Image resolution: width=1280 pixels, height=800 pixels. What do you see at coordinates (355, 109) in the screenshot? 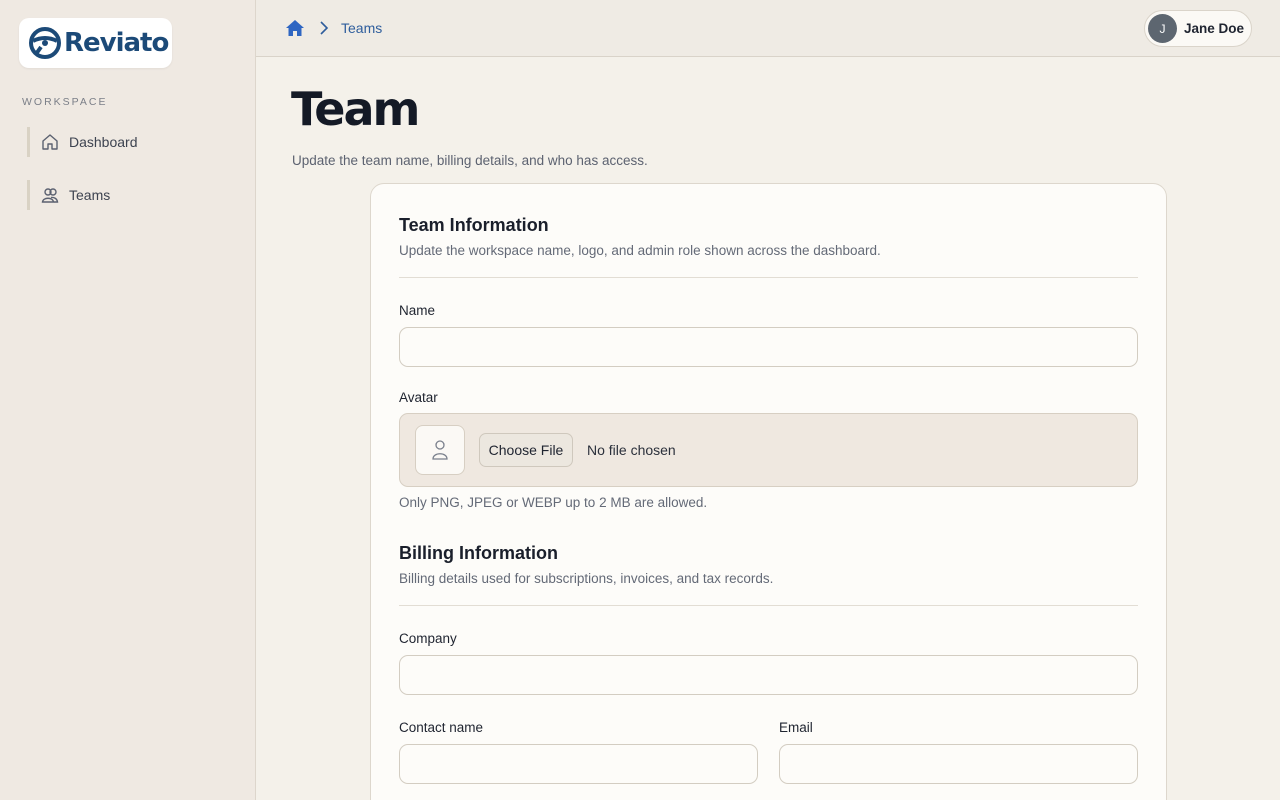
I see `page-title: Team` at bounding box center [355, 109].